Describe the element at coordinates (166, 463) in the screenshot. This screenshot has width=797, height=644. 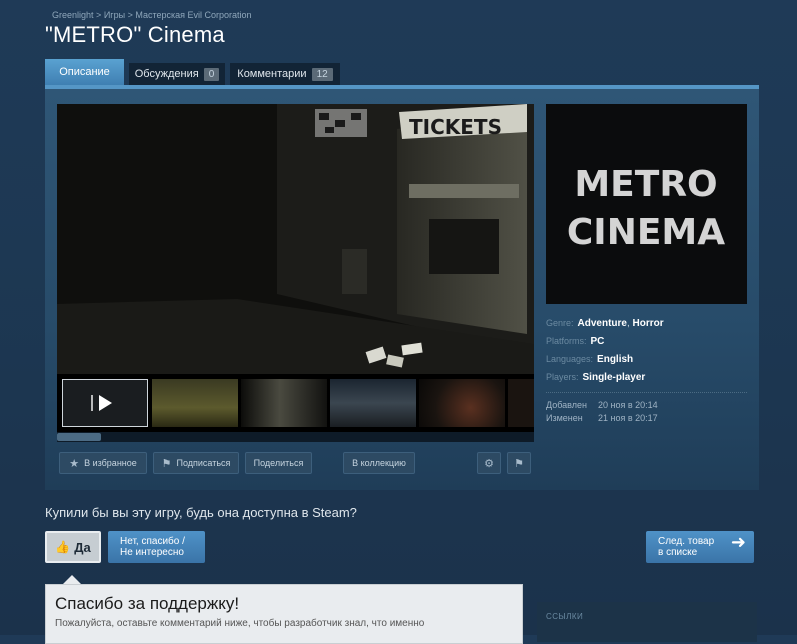
I see `subscribe-icon: ⚑` at that location.